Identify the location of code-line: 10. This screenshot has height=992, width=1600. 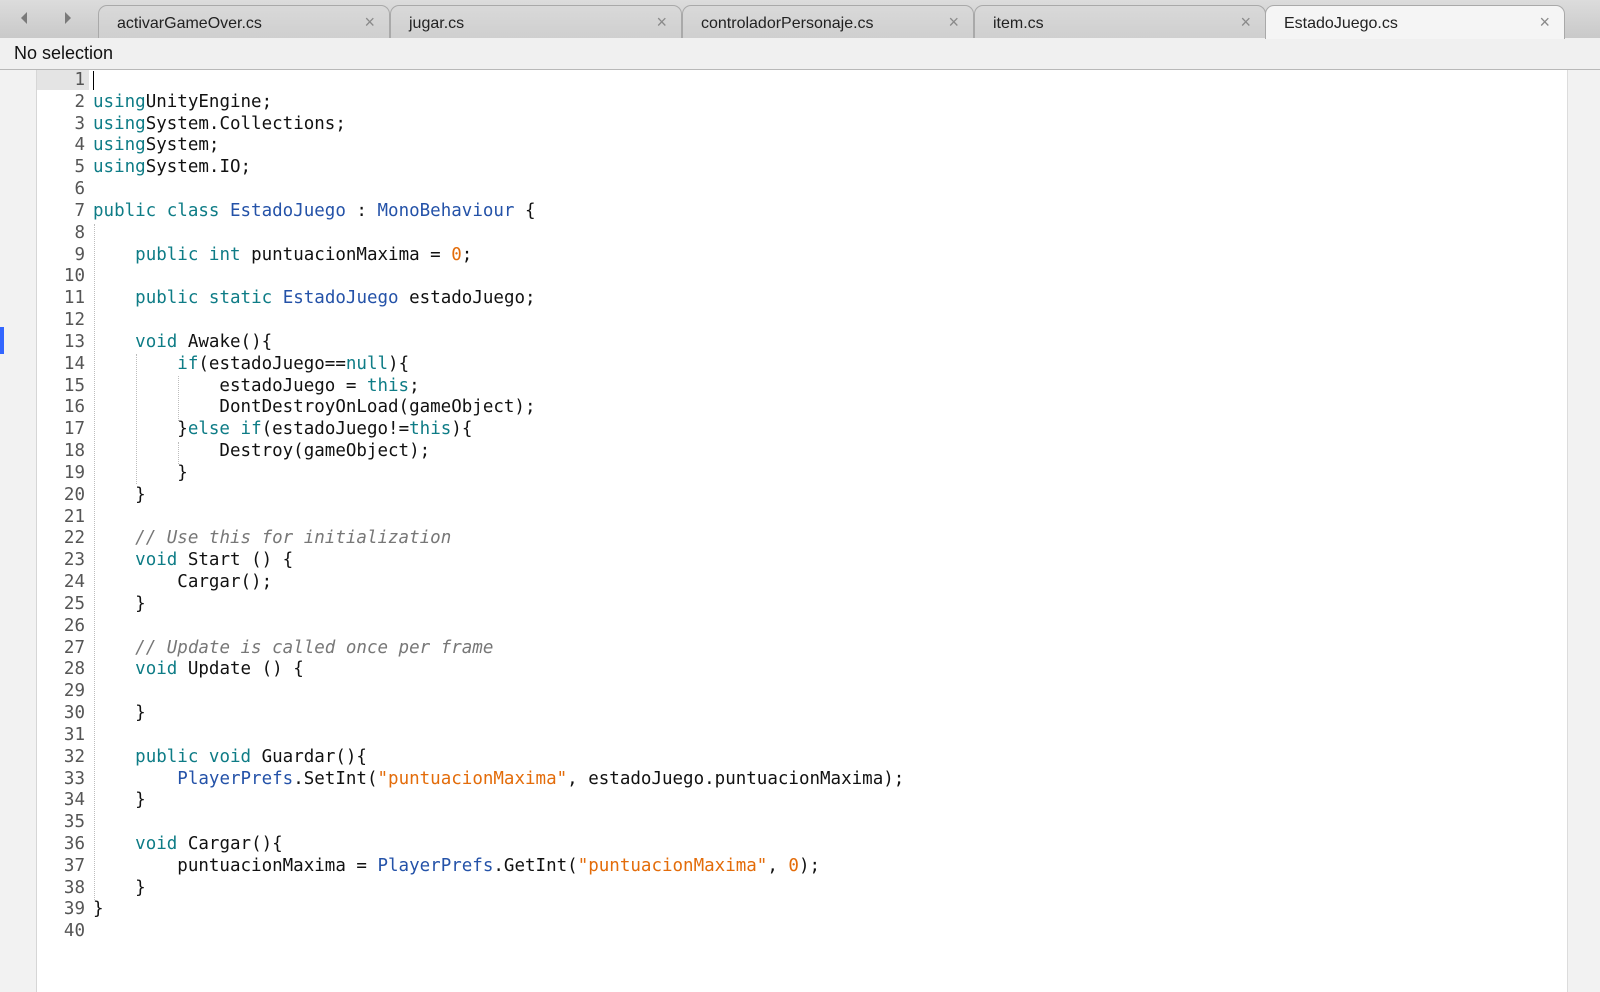
(797, 277).